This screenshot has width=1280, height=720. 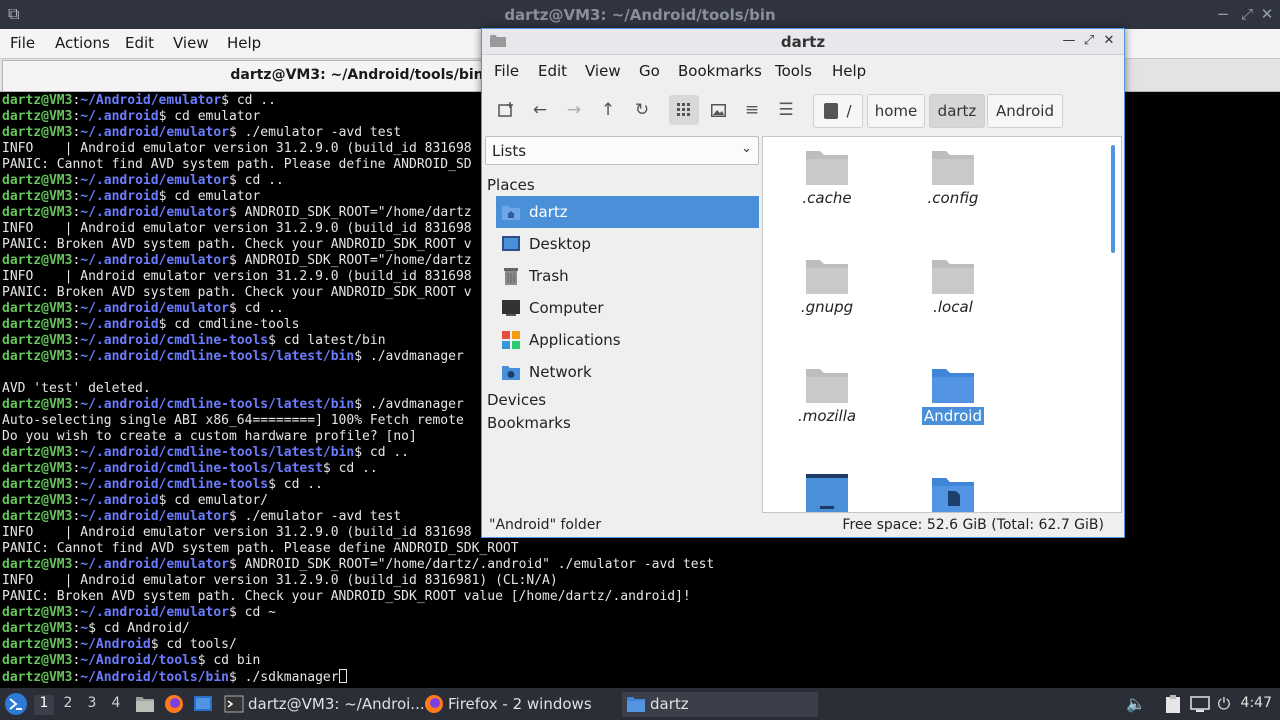 What do you see at coordinates (627, 212) in the screenshot?
I see `sidebar-item-dartz: dartz` at bounding box center [627, 212].